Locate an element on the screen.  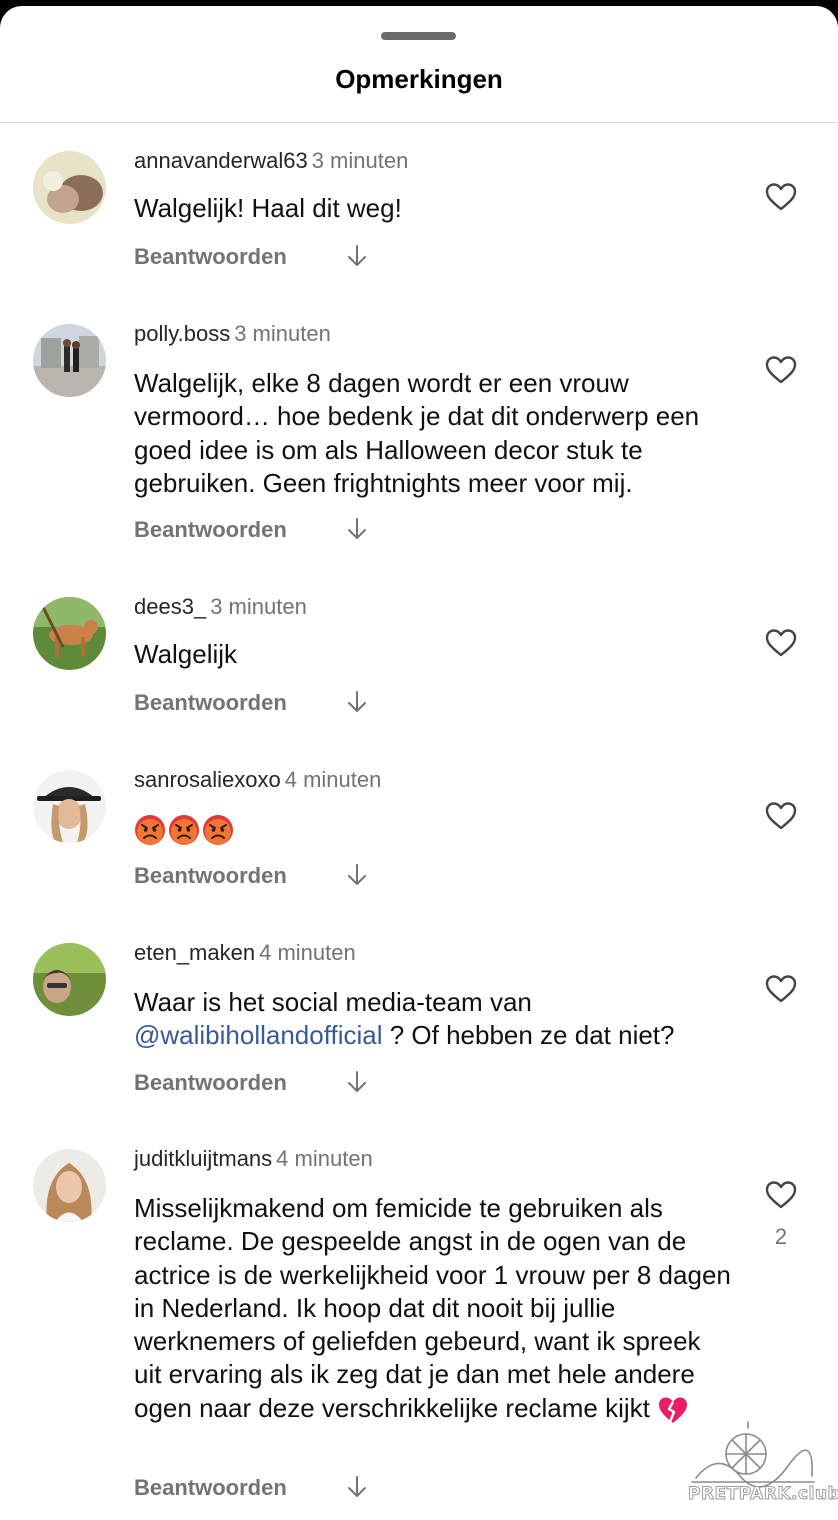
mention-link: @walibihollandofficial is located at coordinates (258, 1035).